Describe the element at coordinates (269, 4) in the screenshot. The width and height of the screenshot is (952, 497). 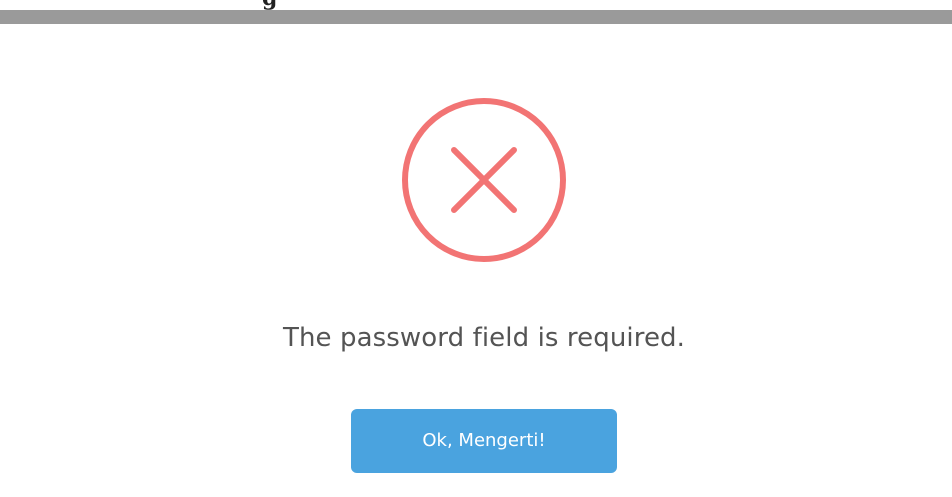
I see `backdrop-heading: g` at that location.